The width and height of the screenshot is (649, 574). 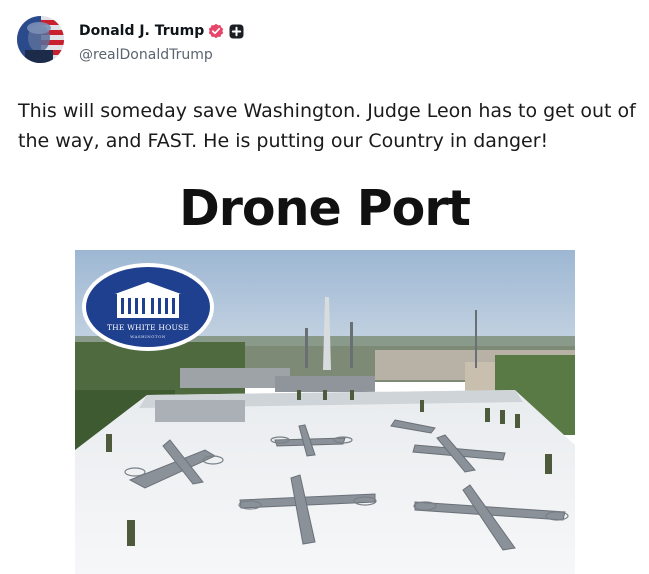 I want to click on seal-caption: THE WHITE HOUSE, so click(x=148, y=327).